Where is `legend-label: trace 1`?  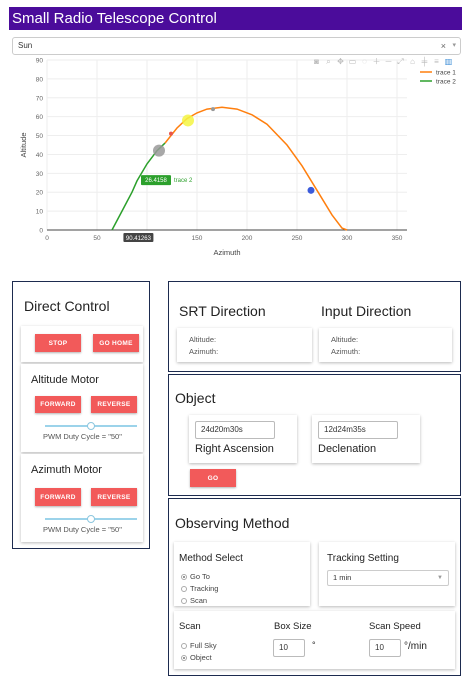
legend-label: trace 1 is located at coordinates (446, 73).